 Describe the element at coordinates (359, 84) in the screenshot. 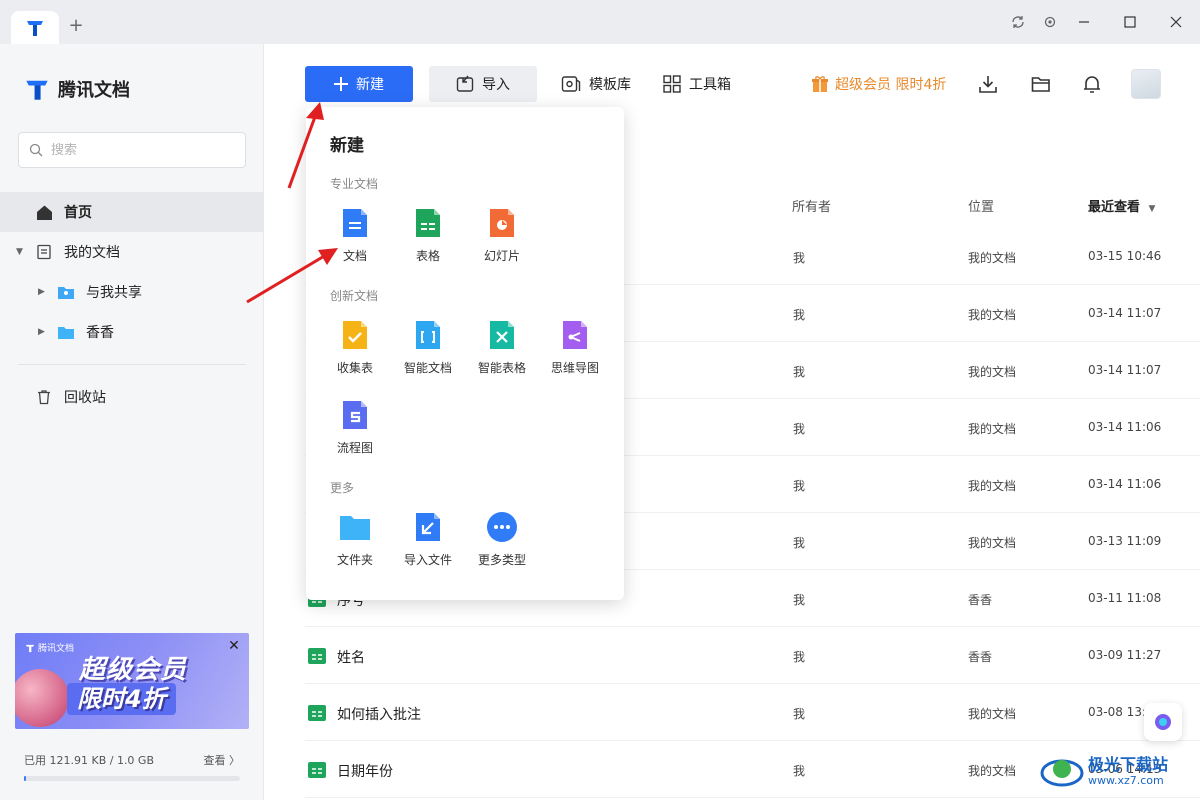

I see `new-button: 新建` at that location.